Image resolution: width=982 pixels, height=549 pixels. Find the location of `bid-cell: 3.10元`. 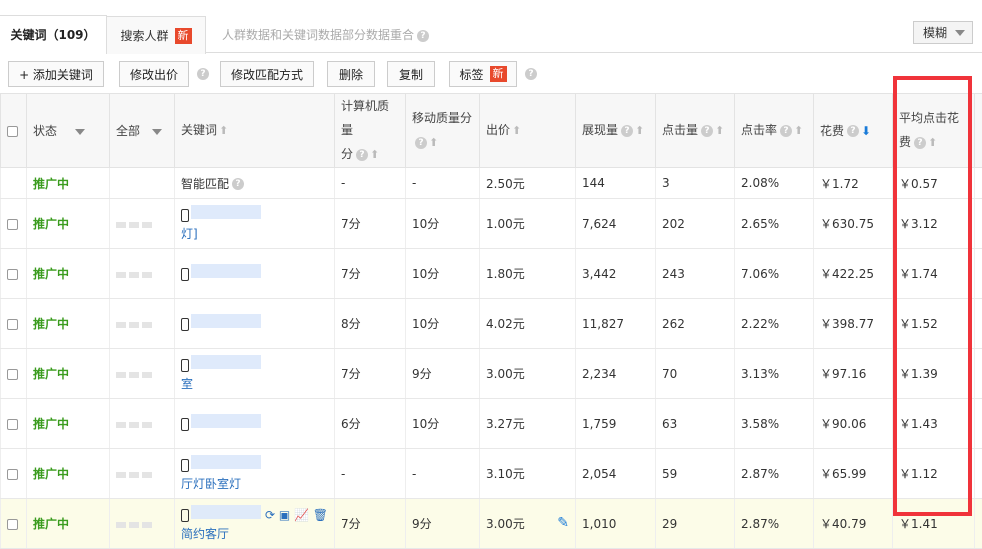

bid-cell: 3.10元 is located at coordinates (528, 474).